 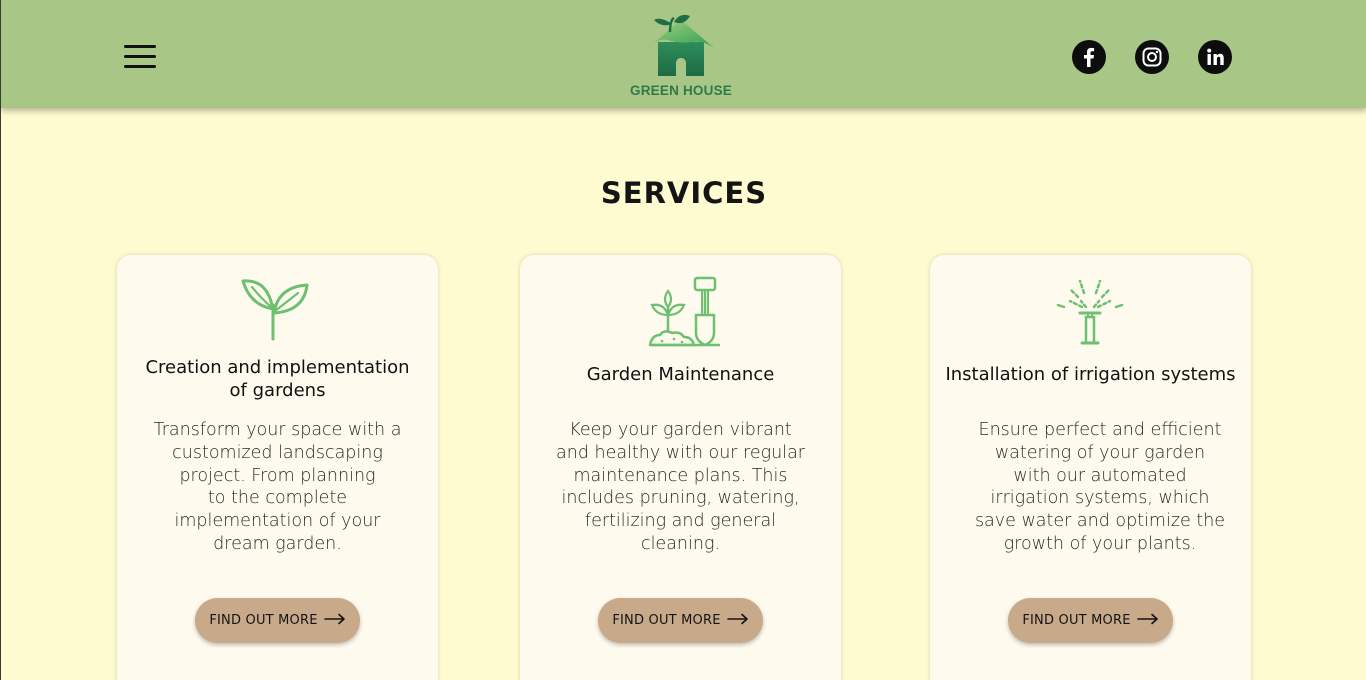 I want to click on card-title-line: of gardens, so click(x=277, y=390).